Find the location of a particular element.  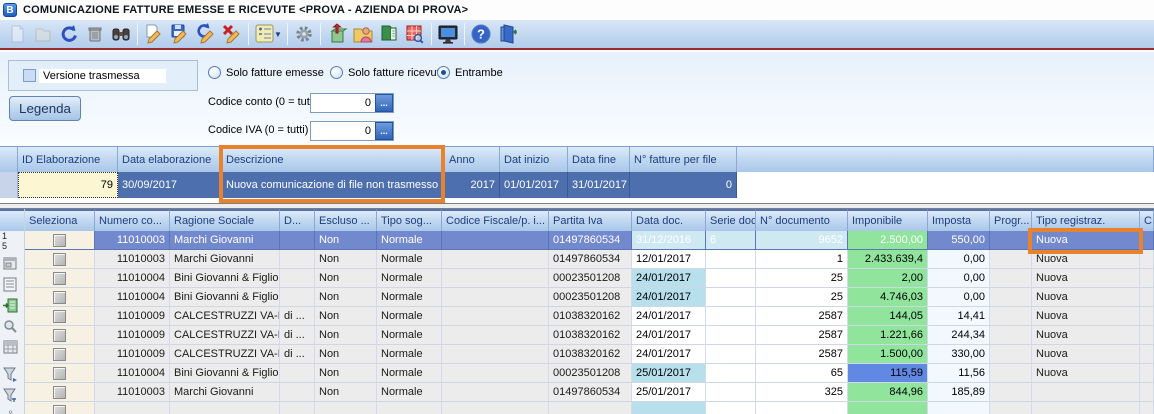

cell-numero: 11010009 is located at coordinates (132, 354).